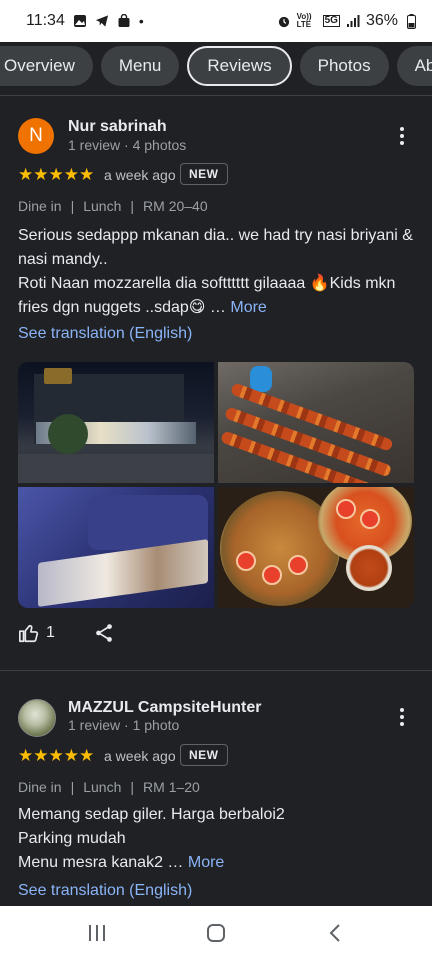 Image resolution: width=432 pixels, height=960 pixels. What do you see at coordinates (344, 66) in the screenshot?
I see `tab-photos: Photos` at bounding box center [344, 66].